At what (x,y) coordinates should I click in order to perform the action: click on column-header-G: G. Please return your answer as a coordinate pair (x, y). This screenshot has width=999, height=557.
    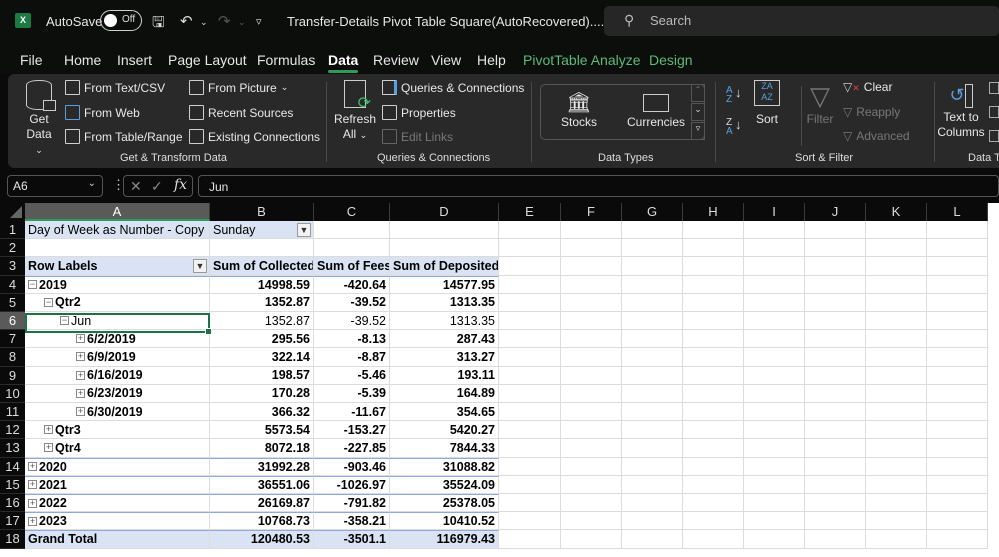
    Looking at the image, I should click on (652, 212).